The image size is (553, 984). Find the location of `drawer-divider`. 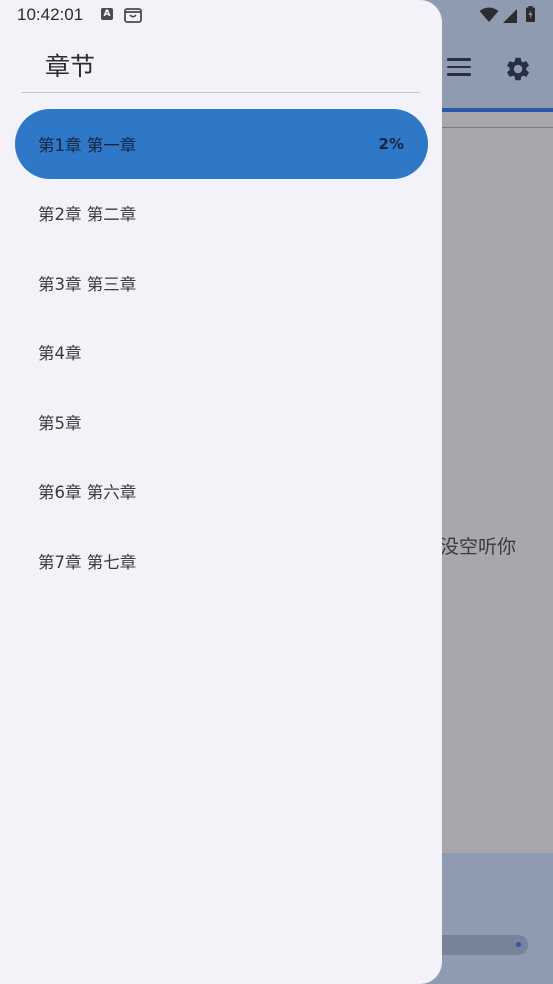

drawer-divider is located at coordinates (221, 92).